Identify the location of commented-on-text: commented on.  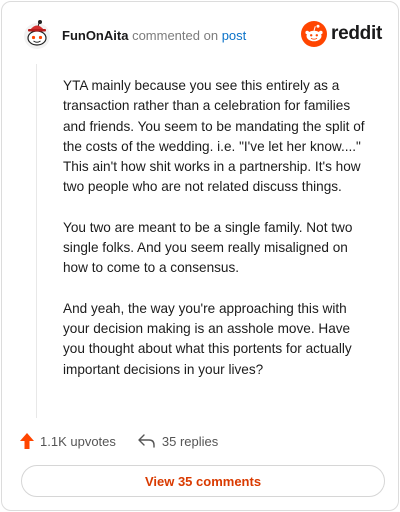
(175, 35).